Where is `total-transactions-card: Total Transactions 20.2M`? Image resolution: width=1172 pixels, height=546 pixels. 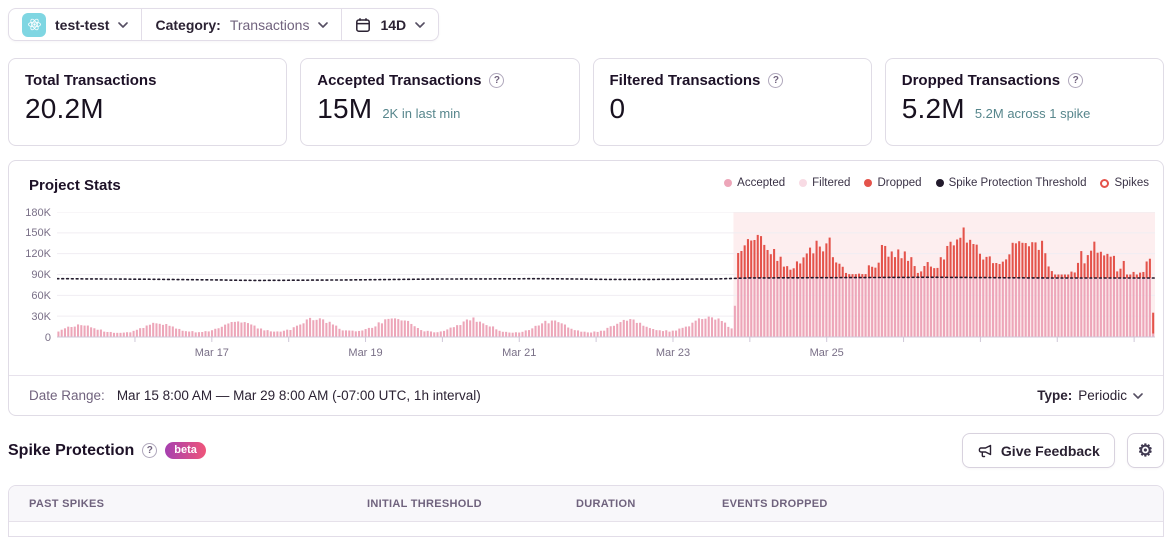
total-transactions-card: Total Transactions 20.2M is located at coordinates (148, 102).